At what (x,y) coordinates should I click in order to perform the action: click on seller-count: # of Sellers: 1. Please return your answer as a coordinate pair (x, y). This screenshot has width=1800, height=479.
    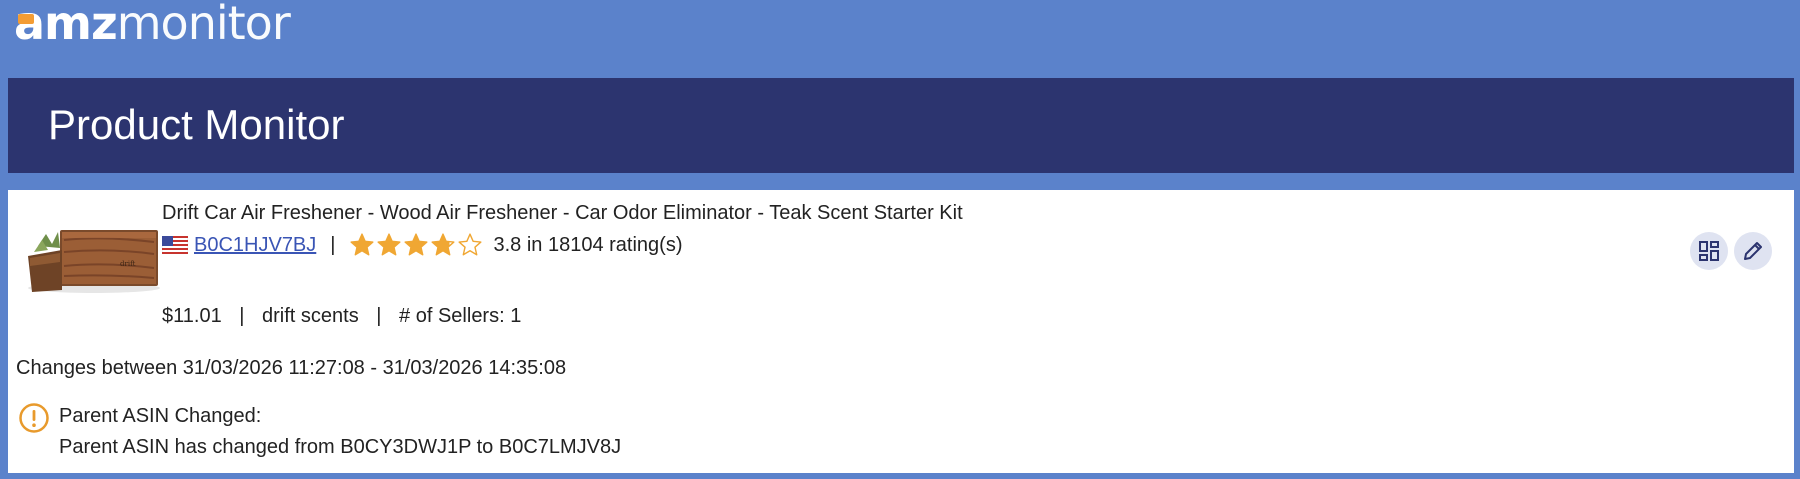
    Looking at the image, I should click on (460, 316).